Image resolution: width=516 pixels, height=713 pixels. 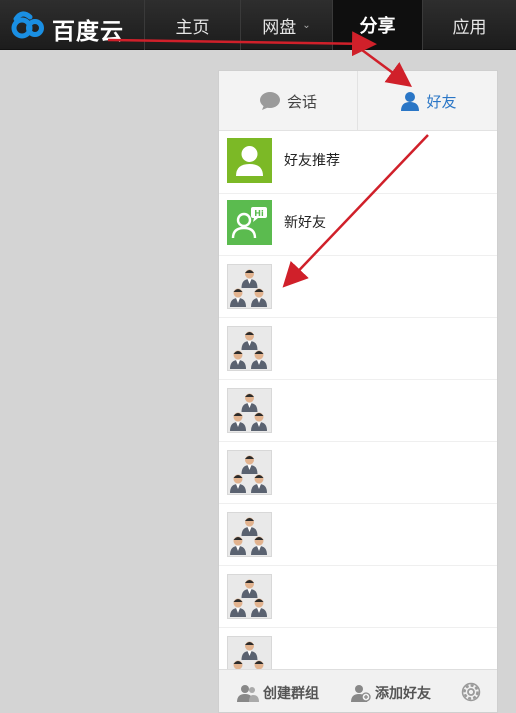 I want to click on list-item-friend-recommend: 好友推荐, so click(x=358, y=163).